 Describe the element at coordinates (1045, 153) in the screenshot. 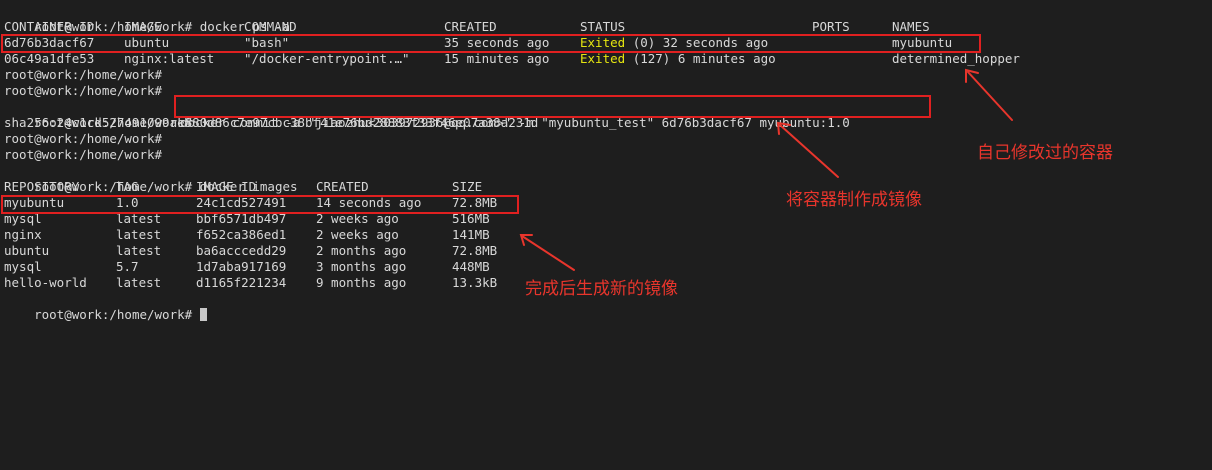

I see `annotation-modified-container: 自己修改过的容器` at that location.